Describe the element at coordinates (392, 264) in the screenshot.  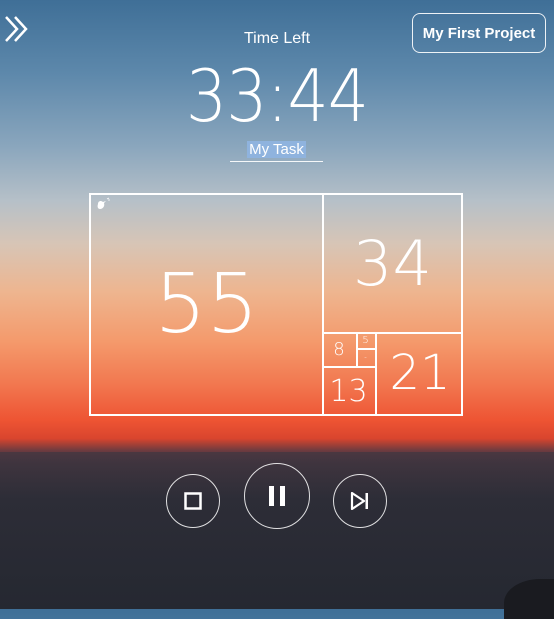
I see `fib-cell-34: 34` at that location.